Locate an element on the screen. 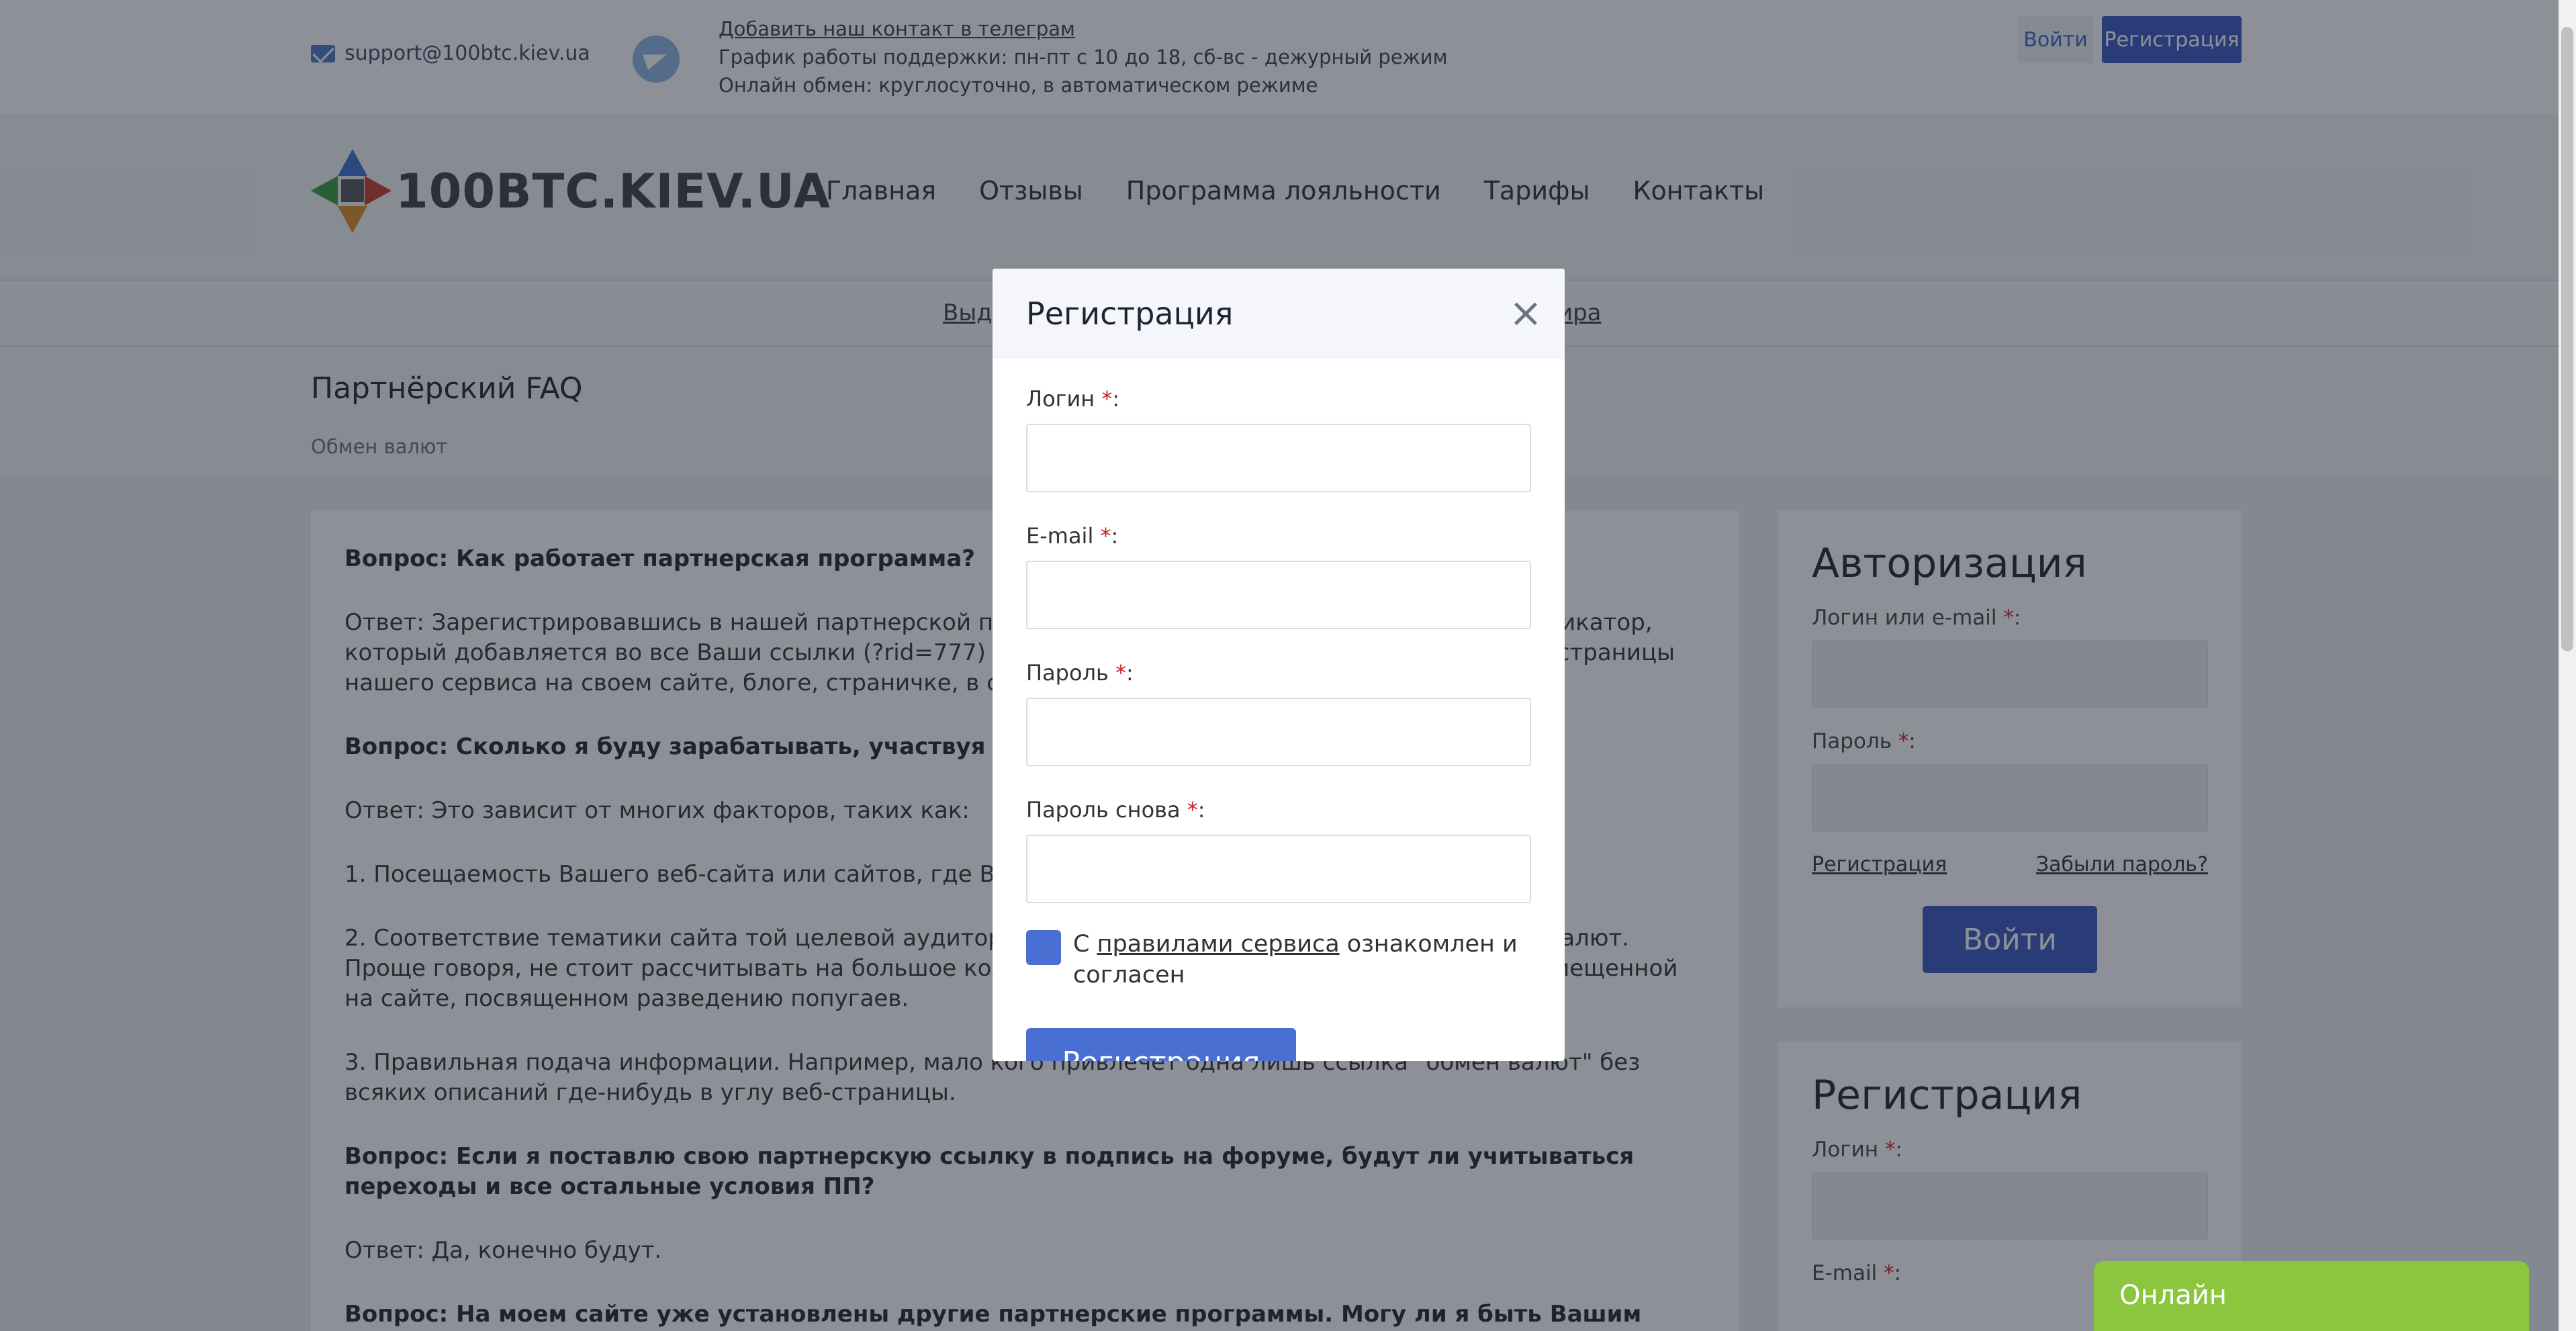  modal-title: Регистрация is located at coordinates (1130, 313).